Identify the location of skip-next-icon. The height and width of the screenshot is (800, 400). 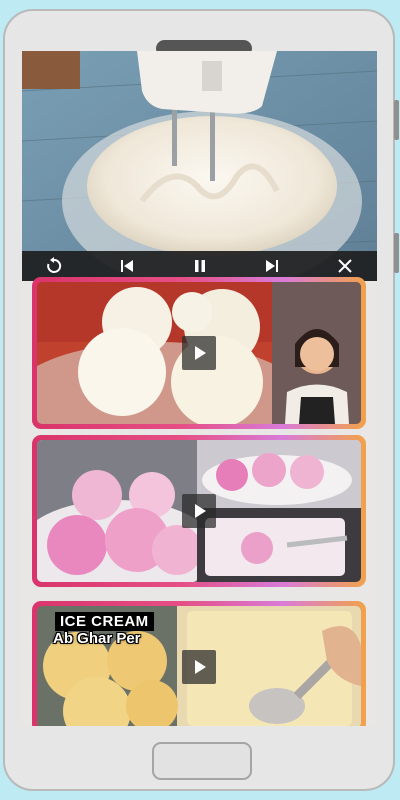
(272, 266).